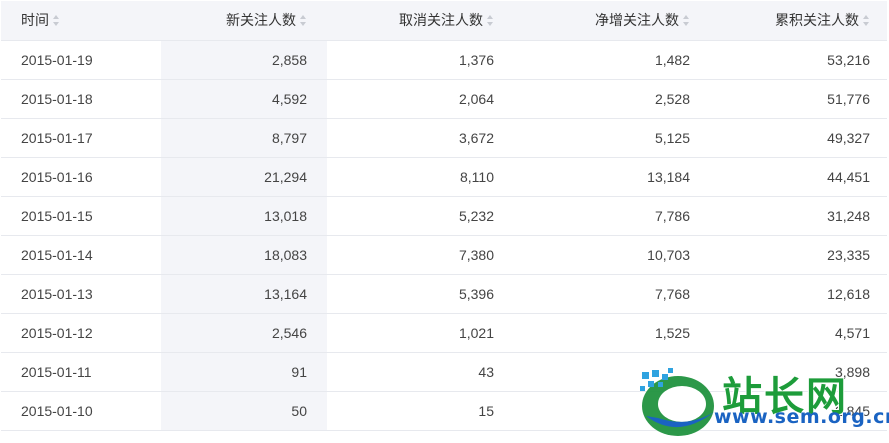  What do you see at coordinates (81, 333) in the screenshot?
I see `cell-date: 2015-01-12` at bounding box center [81, 333].